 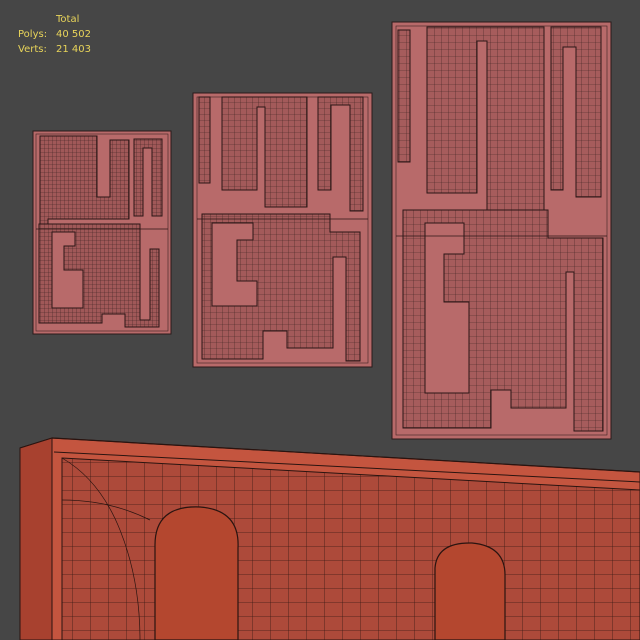 I want to click on verts-label: Verts:, so click(x=32, y=49).